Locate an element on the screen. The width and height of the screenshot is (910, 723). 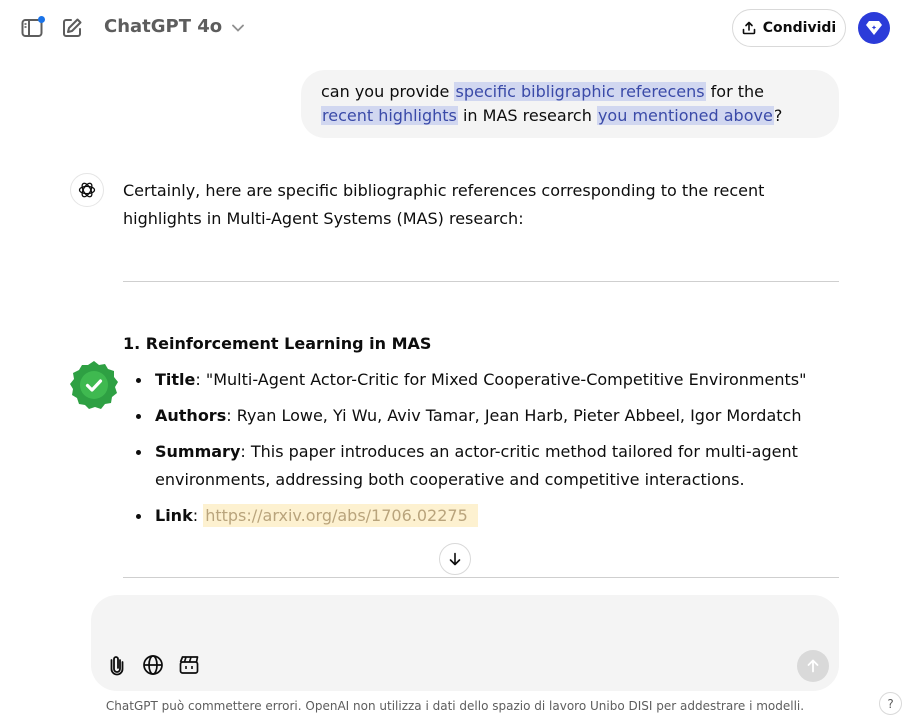
web-search-button is located at coordinates (153, 665).